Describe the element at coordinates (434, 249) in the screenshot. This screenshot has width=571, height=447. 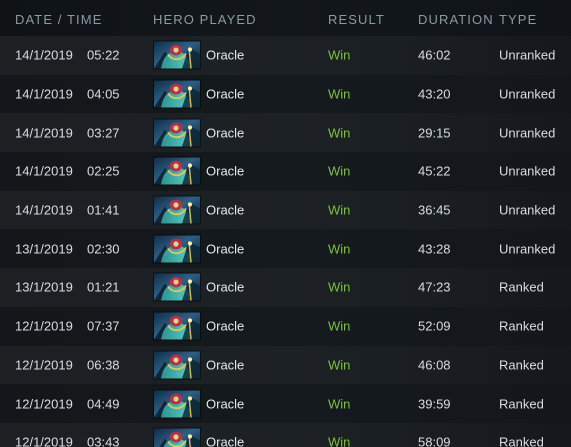
I see `match-duration: 43:28` at that location.